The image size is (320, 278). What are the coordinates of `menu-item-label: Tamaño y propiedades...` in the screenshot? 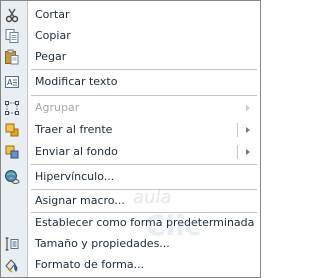 It's located at (102, 243).